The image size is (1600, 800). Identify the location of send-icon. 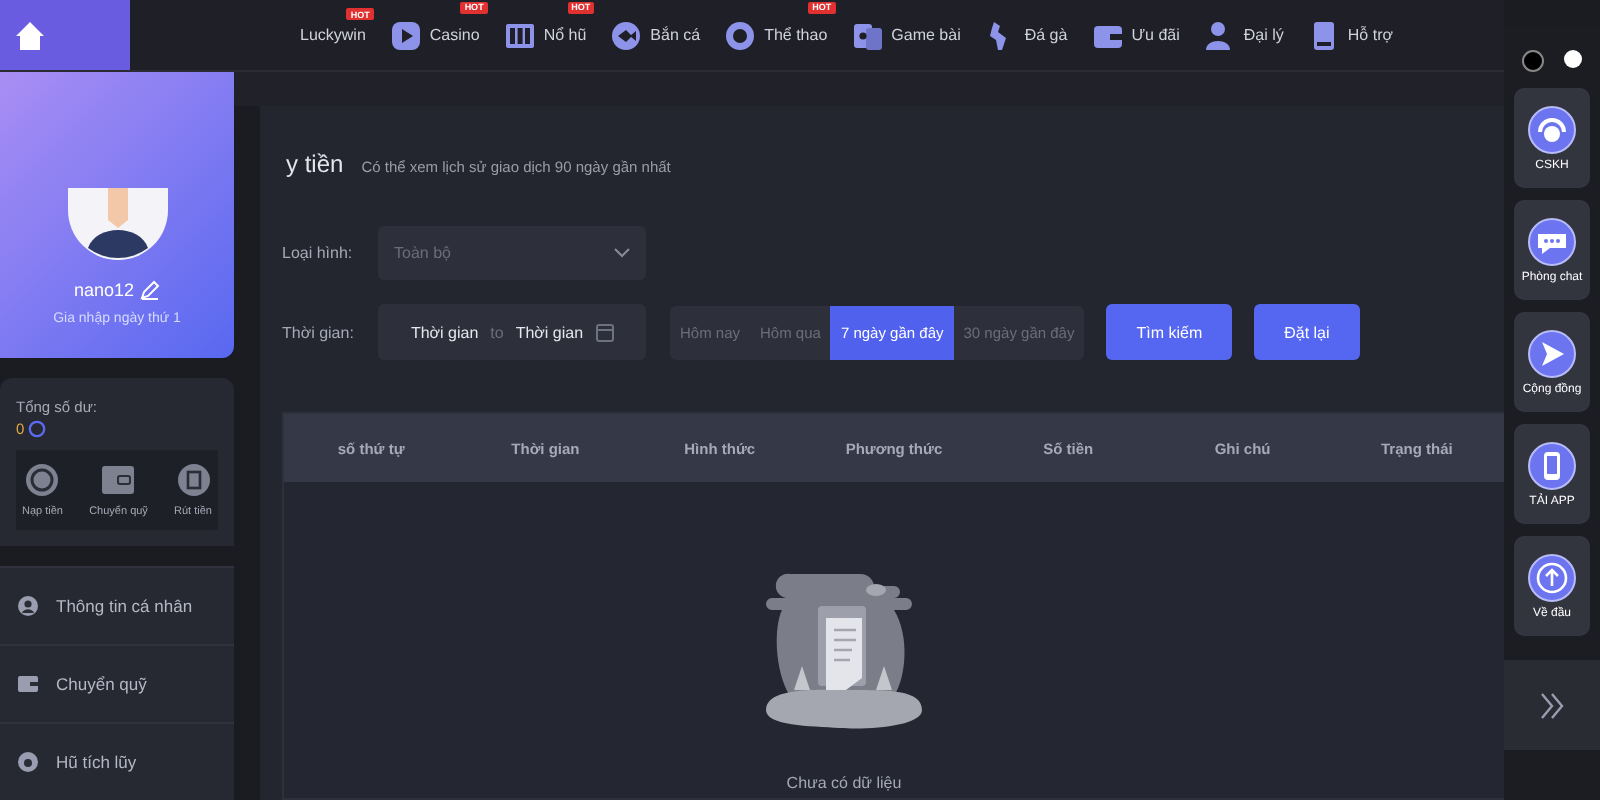
(1552, 353).